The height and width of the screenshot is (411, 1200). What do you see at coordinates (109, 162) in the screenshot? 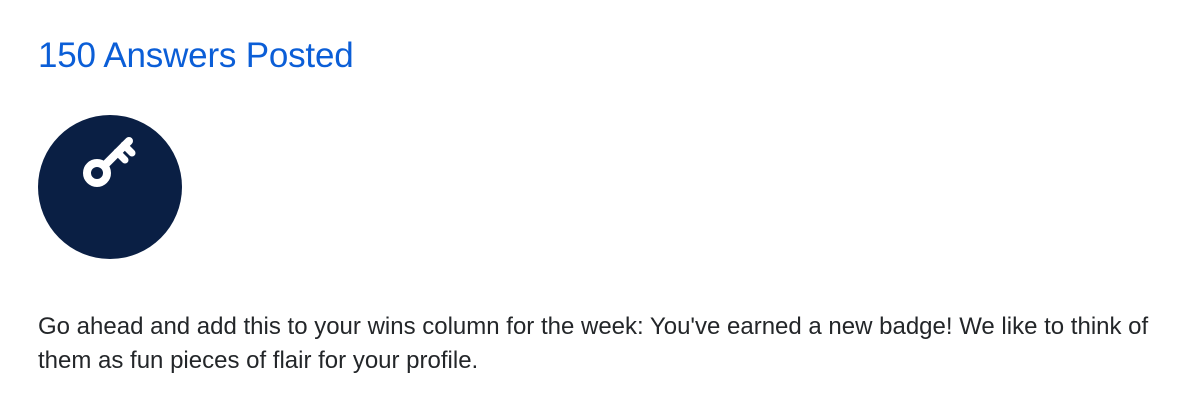
I see `key-icon` at bounding box center [109, 162].